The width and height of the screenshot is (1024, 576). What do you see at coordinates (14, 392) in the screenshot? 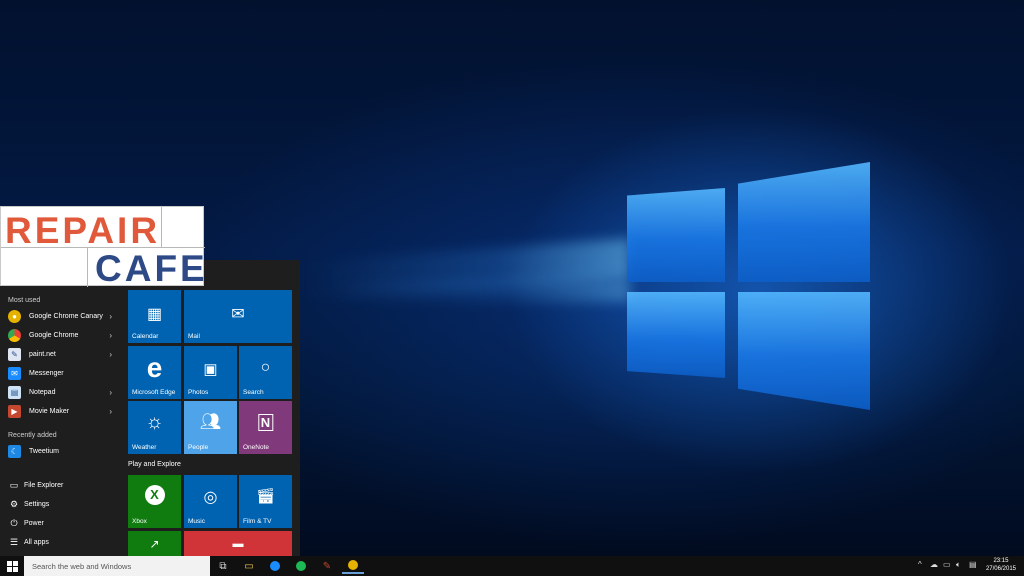
I see `notepad-icon: ▤` at bounding box center [14, 392].